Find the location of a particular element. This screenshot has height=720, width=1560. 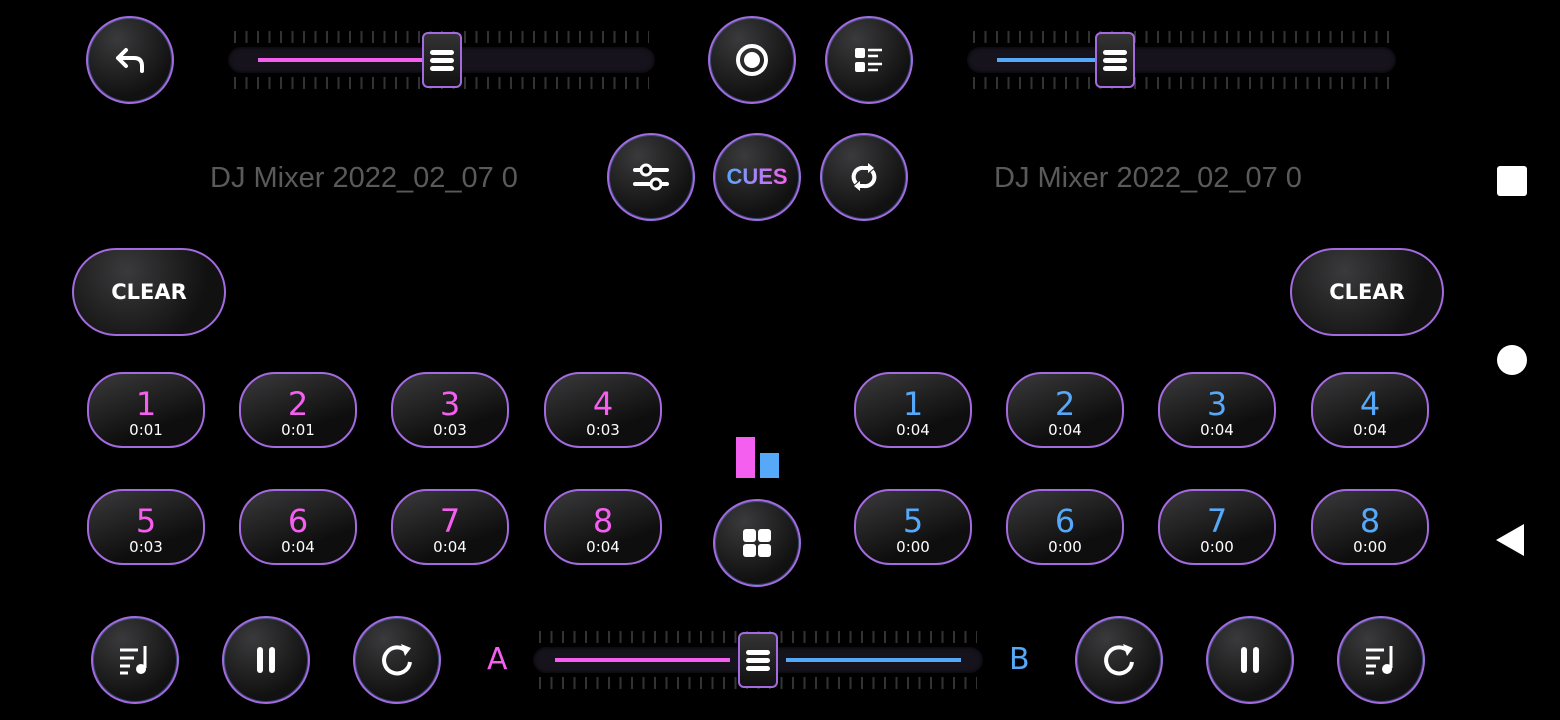

cue-pad-2: 2 0:01 is located at coordinates (298, 410).